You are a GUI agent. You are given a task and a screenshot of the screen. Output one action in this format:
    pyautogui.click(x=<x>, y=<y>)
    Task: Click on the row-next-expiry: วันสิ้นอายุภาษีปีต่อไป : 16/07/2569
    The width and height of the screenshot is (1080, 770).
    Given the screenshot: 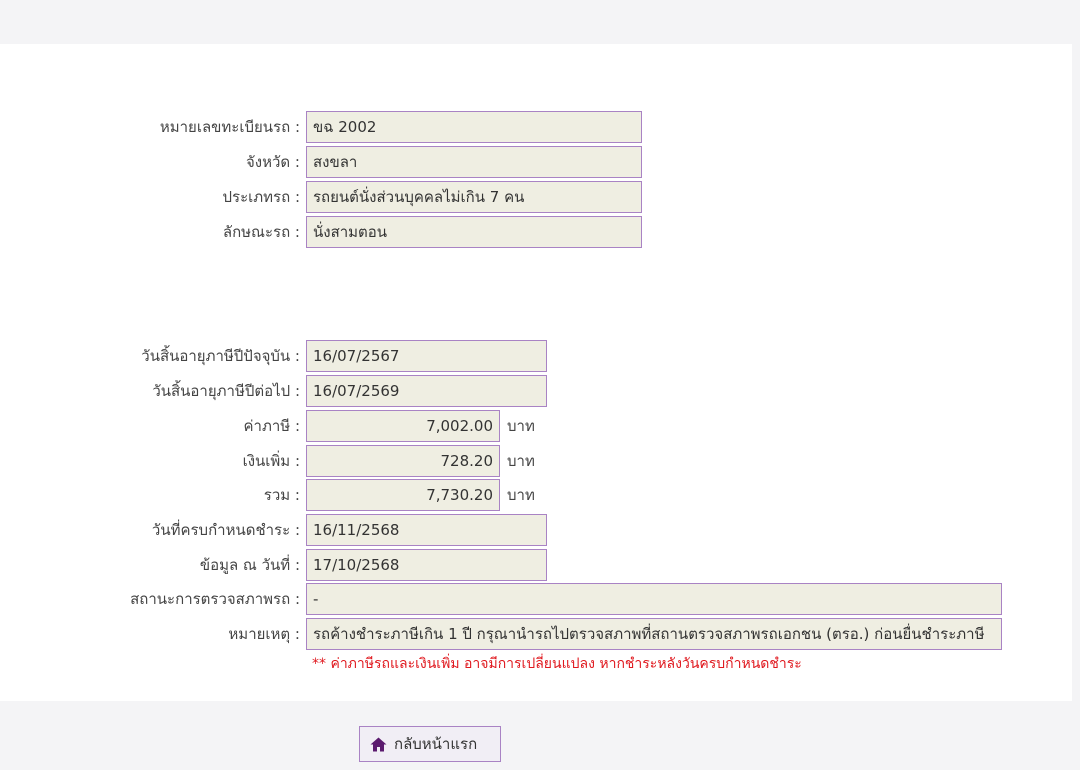 What is the action you would take?
    pyautogui.click(x=273, y=391)
    